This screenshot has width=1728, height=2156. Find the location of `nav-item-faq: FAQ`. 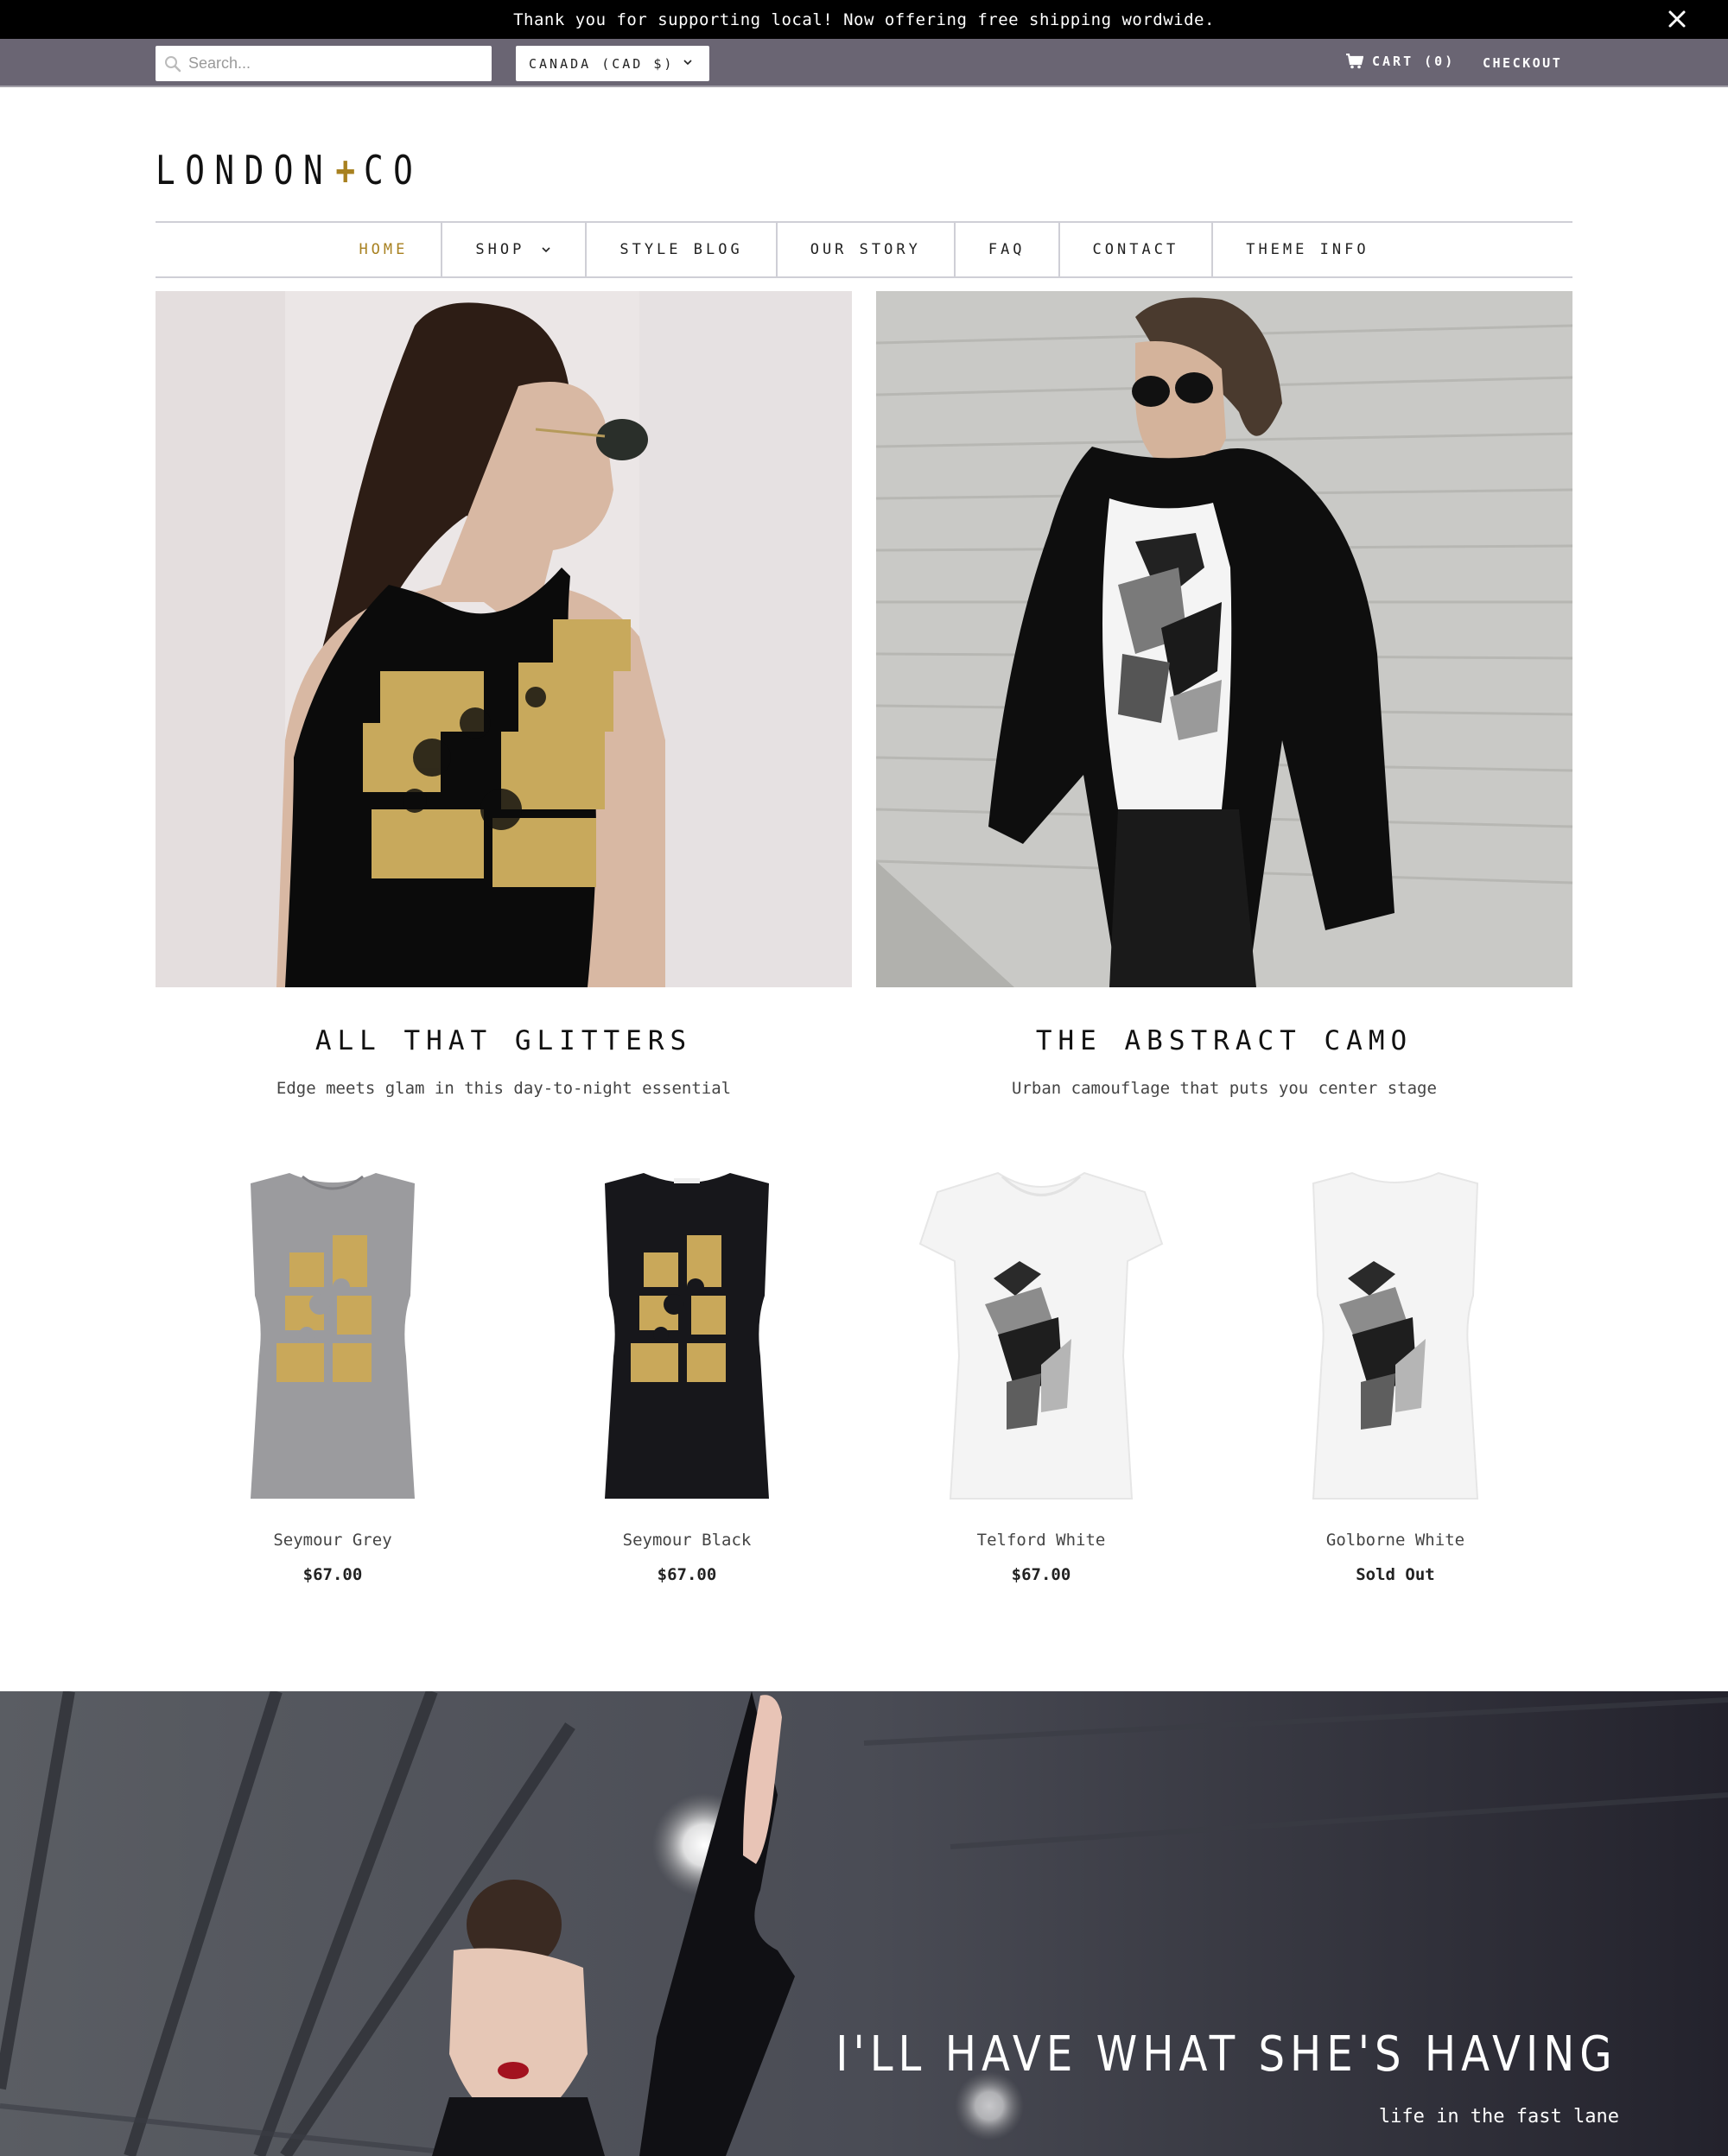

nav-item-faq: FAQ is located at coordinates (1006, 249).